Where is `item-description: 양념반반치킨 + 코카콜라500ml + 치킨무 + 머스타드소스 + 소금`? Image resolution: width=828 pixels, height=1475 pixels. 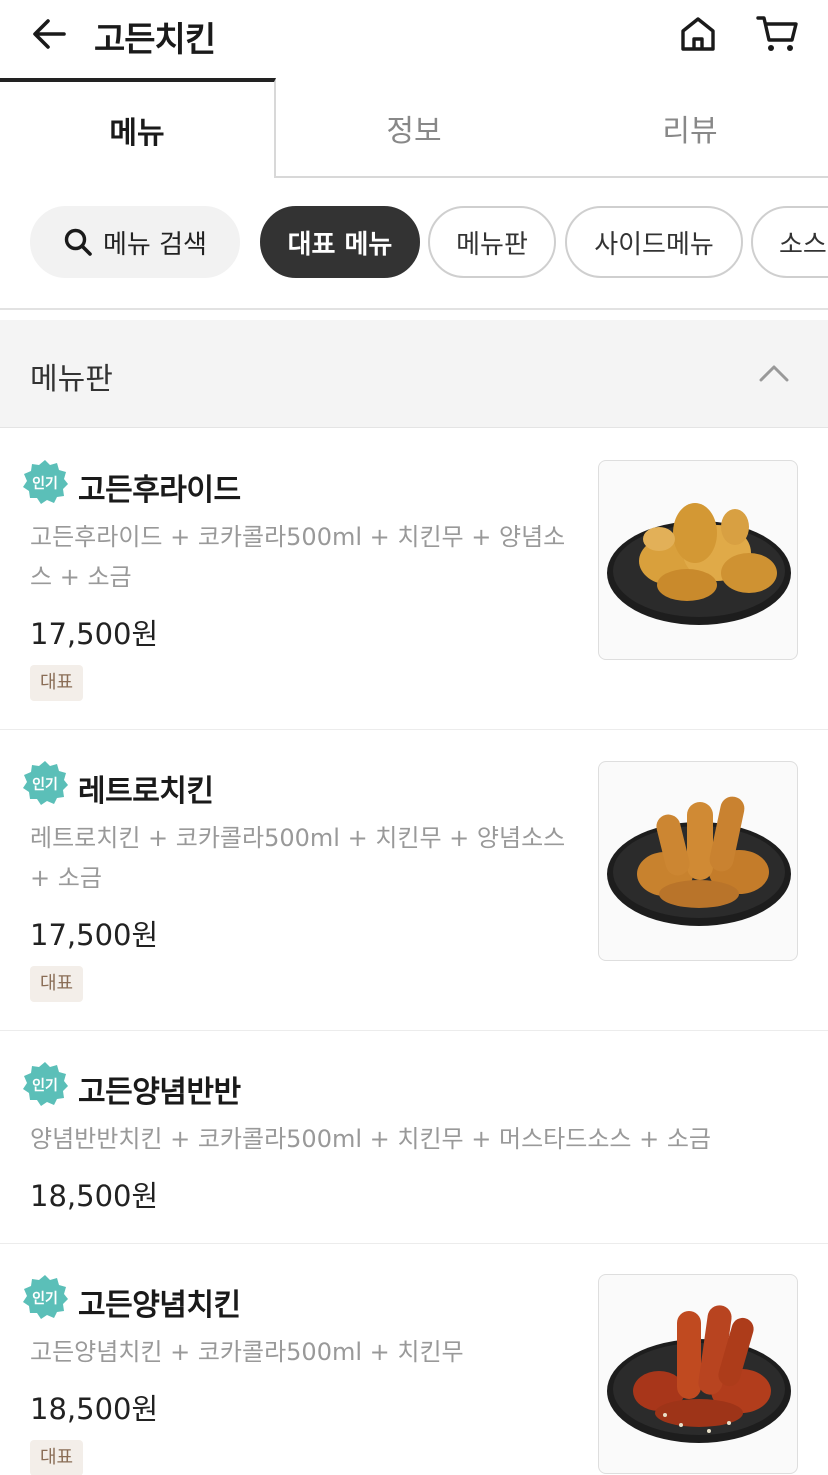 item-description: 양념반반치킨 + 코카콜라500ml + 치킨무 + 머스타드소스 + 소금 is located at coordinates (371, 1139).